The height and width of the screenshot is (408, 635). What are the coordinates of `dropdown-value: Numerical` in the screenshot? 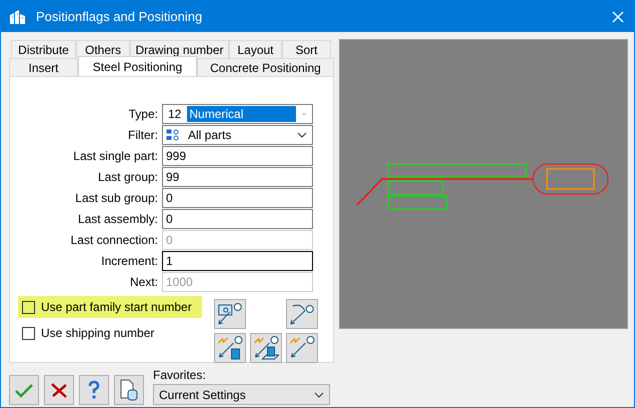 It's located at (241, 114).